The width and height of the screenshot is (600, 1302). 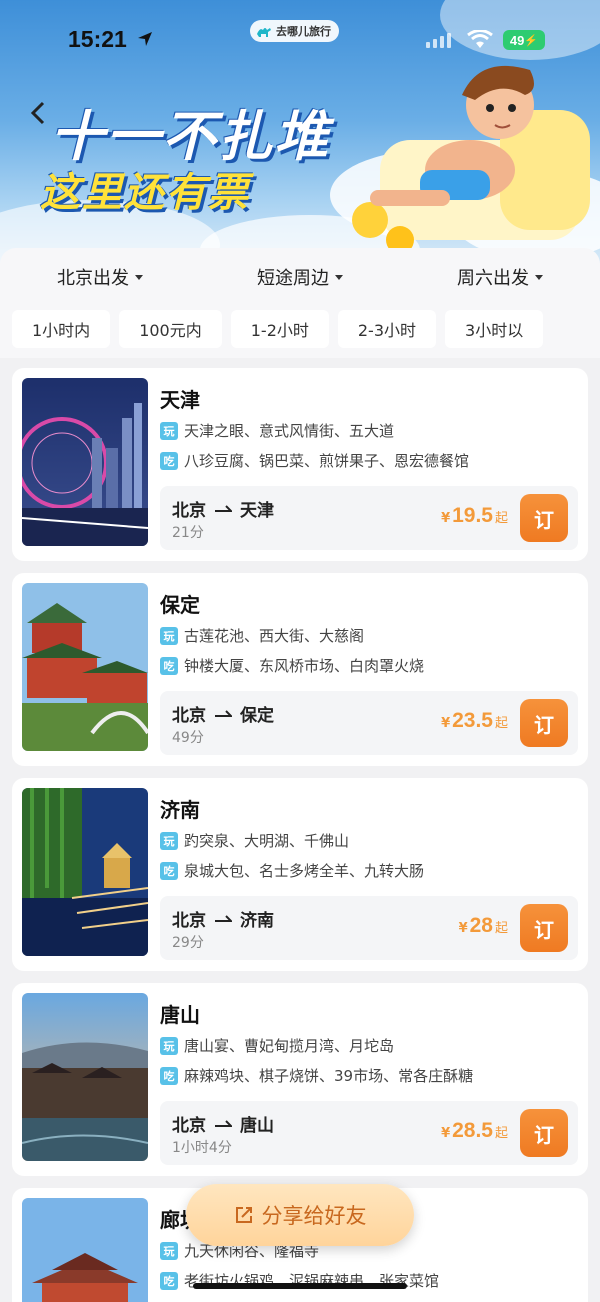 What do you see at coordinates (493, 278) in the screenshot?
I see `dropdown-label: 周六出发` at bounding box center [493, 278].